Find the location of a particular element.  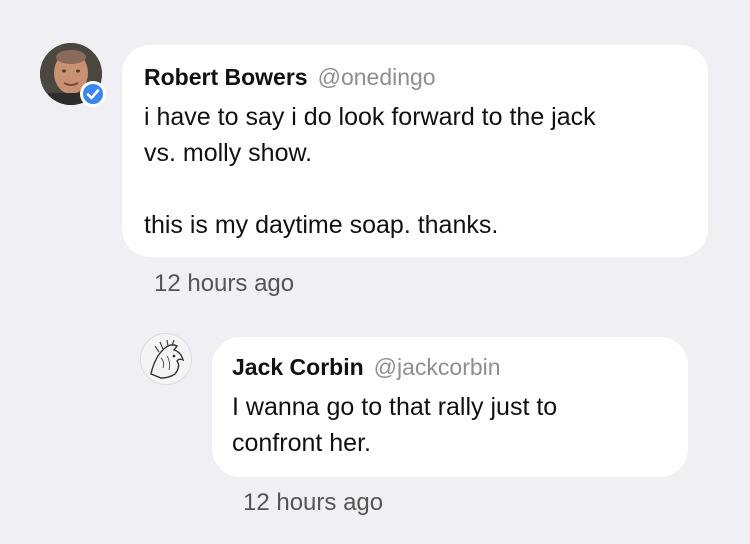

verified-badge-icon is located at coordinates (93, 94).